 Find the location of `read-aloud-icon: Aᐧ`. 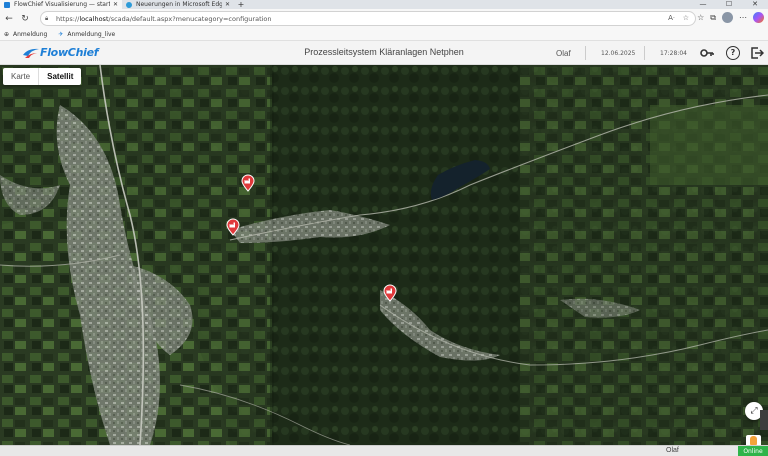

read-aloud-icon: Aᐧ is located at coordinates (671, 18).